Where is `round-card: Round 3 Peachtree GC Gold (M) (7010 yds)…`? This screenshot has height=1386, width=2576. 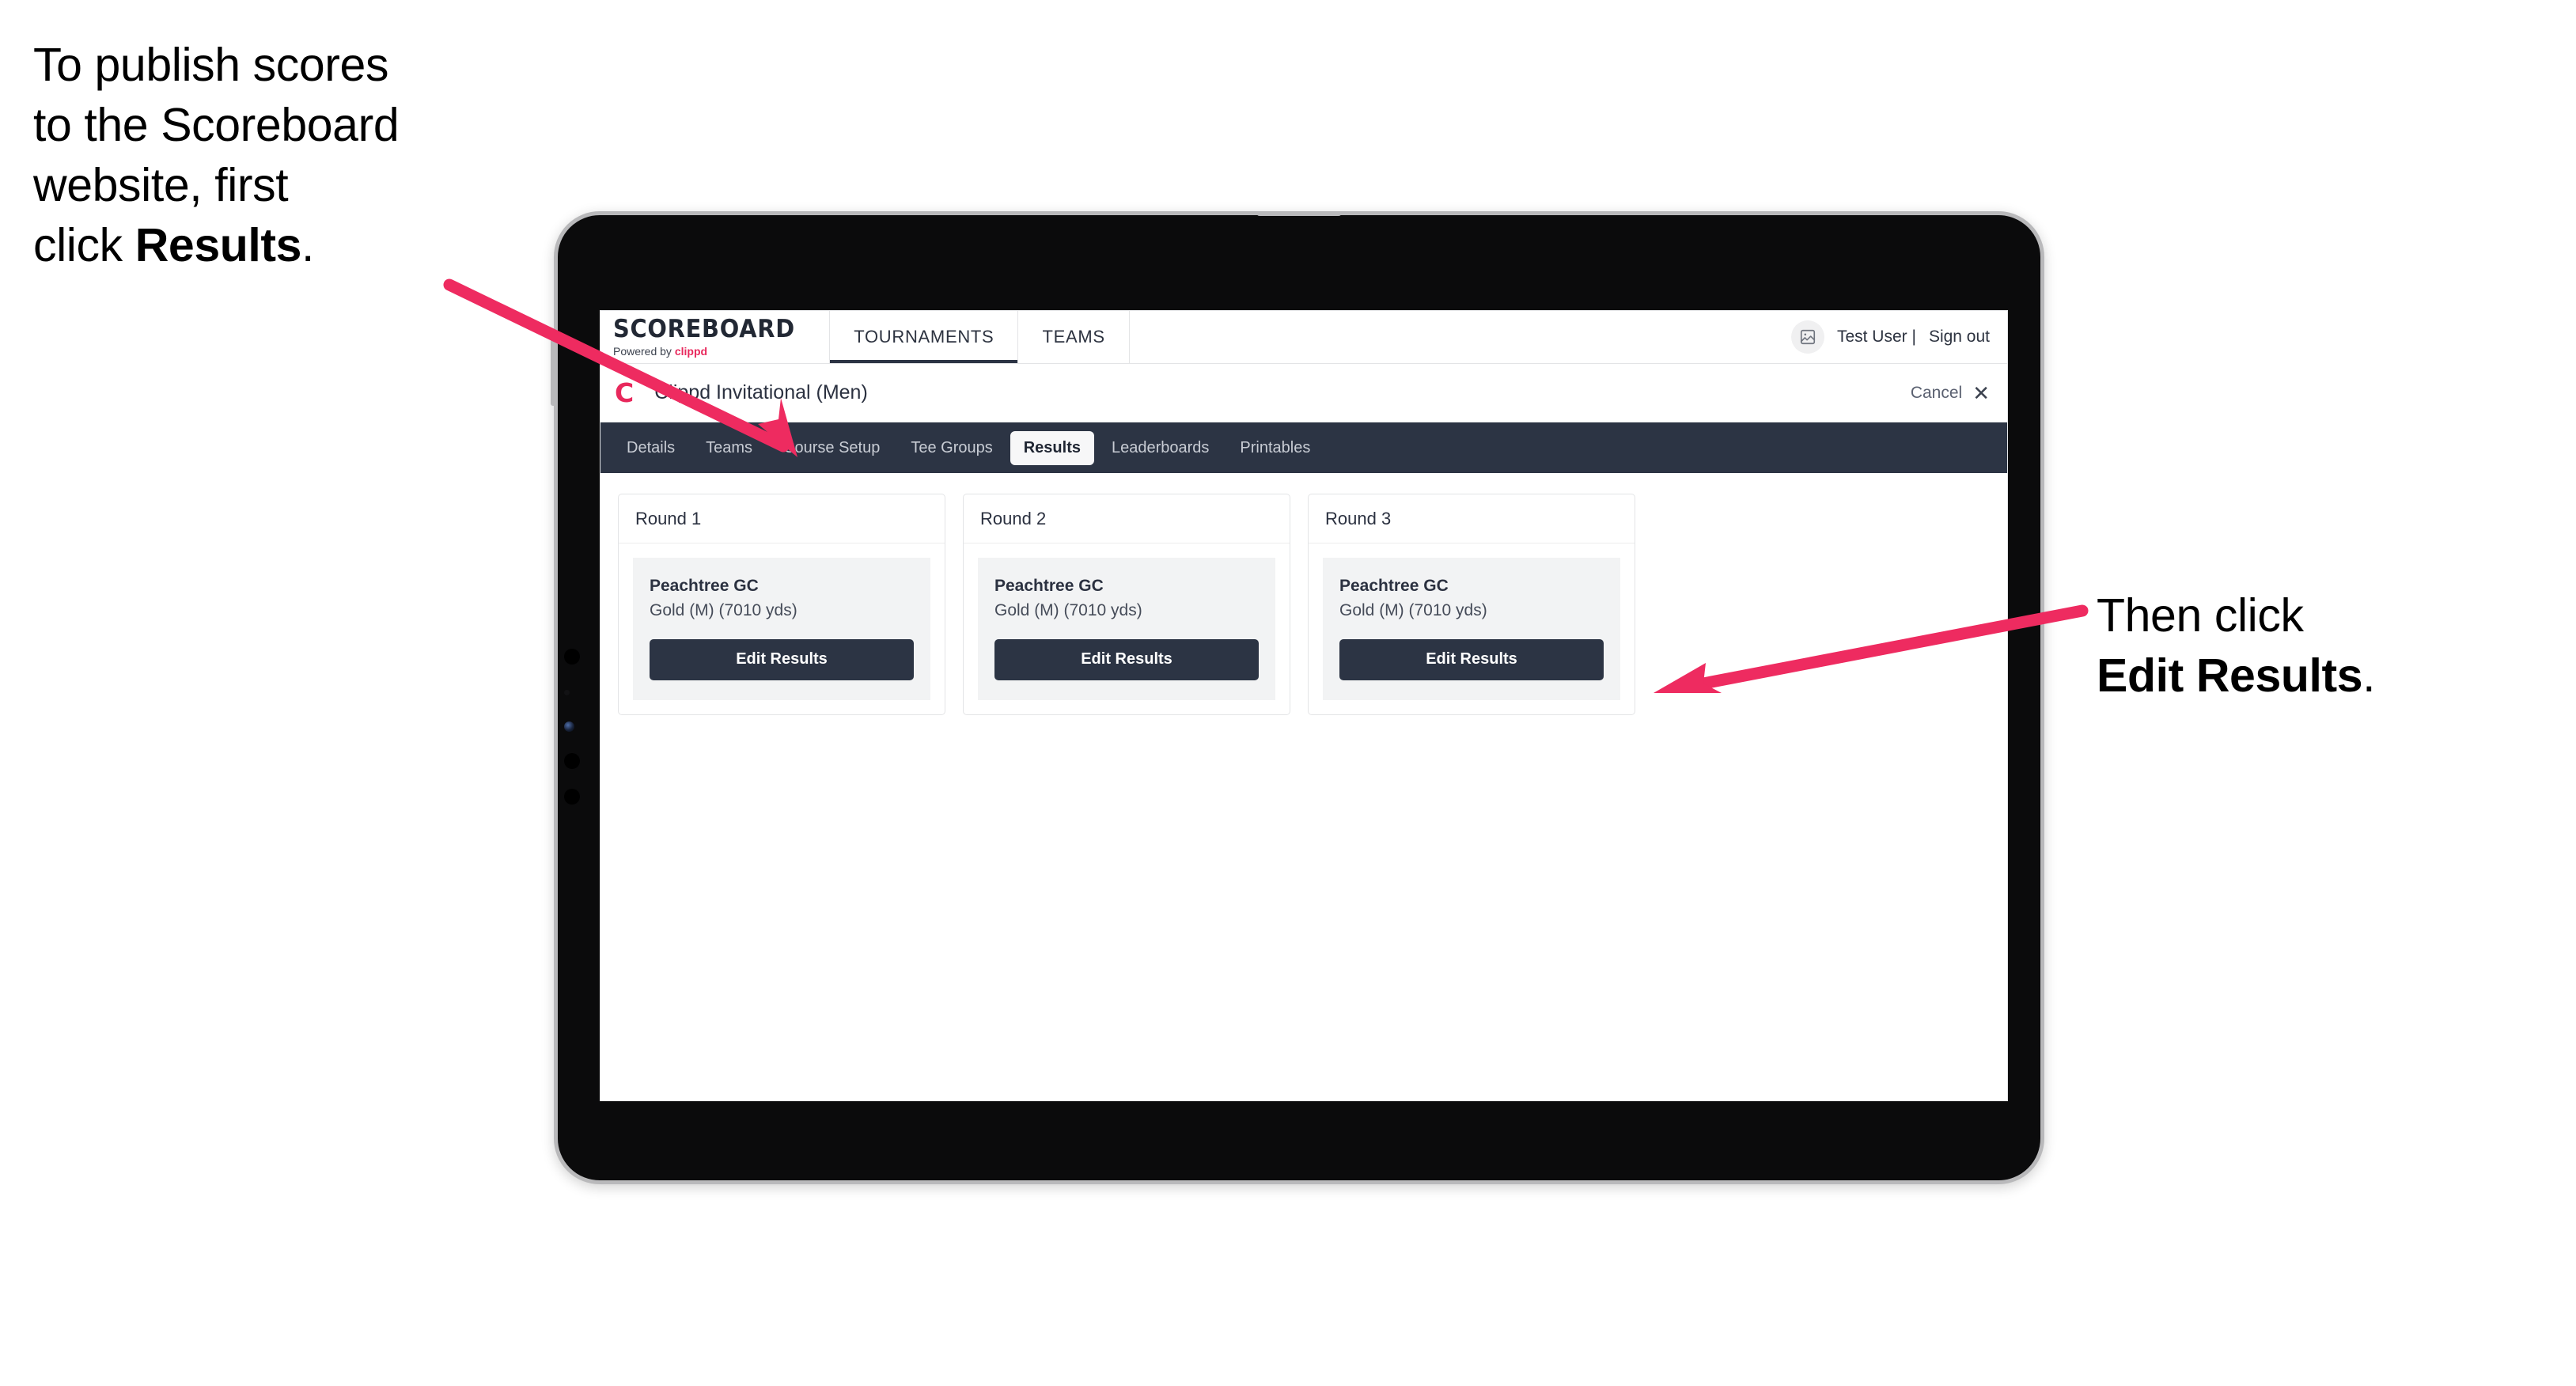
round-card: Round 3 Peachtree GC Gold (M) (7010 yds)… is located at coordinates (1471, 604).